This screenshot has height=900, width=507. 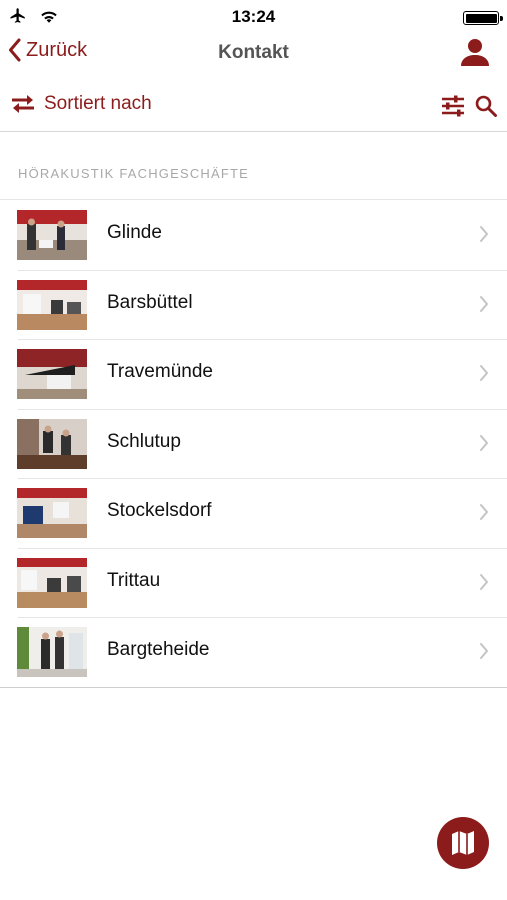 I want to click on store-name: Bargteheide, so click(x=158, y=649).